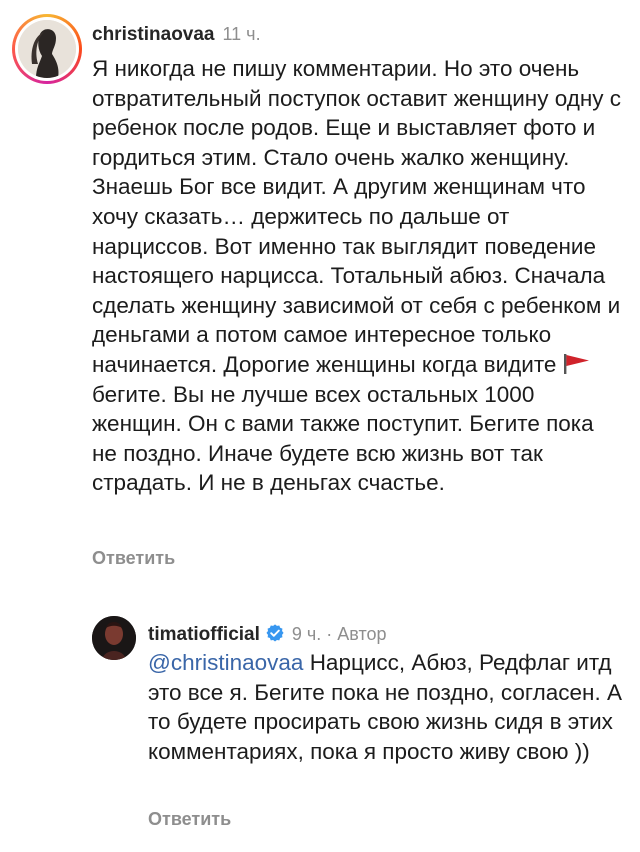 Image resolution: width=640 pixels, height=852 pixels. What do you see at coordinates (241, 34) in the screenshot?
I see `timestamp: 11 ч.` at bounding box center [241, 34].